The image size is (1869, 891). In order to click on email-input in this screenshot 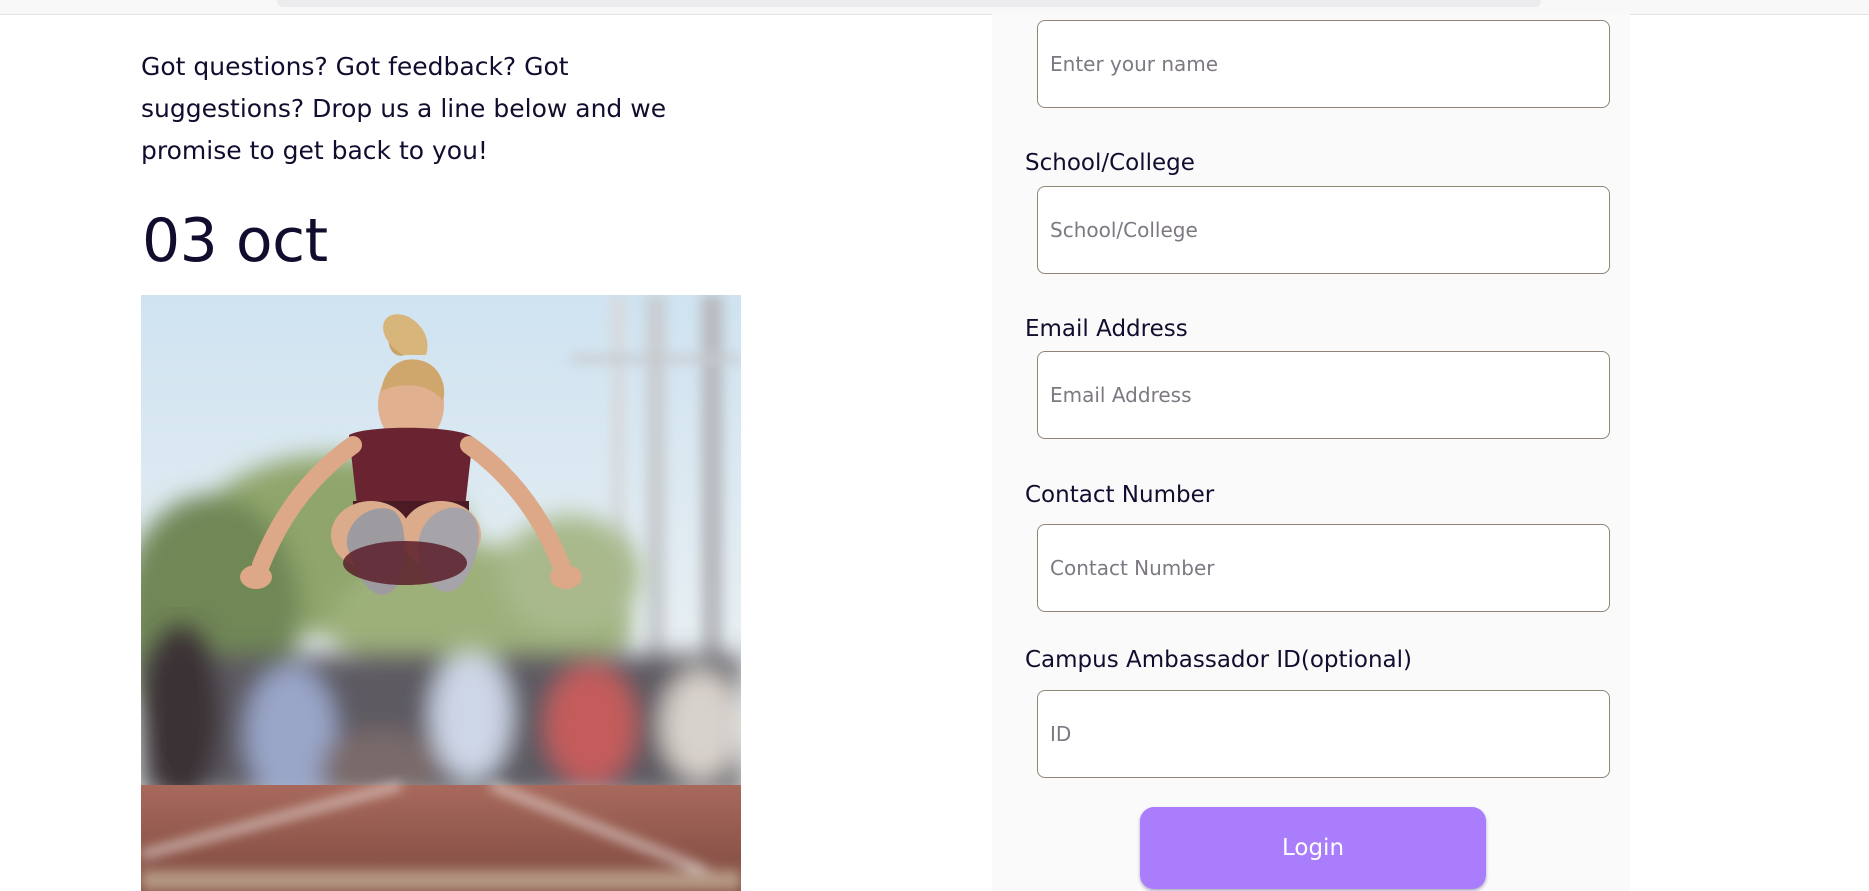, I will do `click(1323, 395)`.